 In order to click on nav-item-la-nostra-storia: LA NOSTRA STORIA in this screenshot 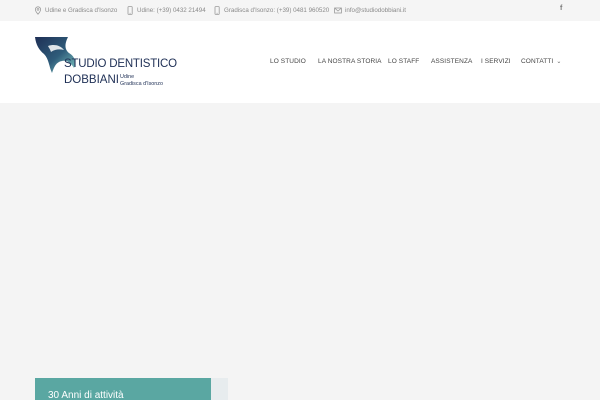, I will do `click(350, 63)`.